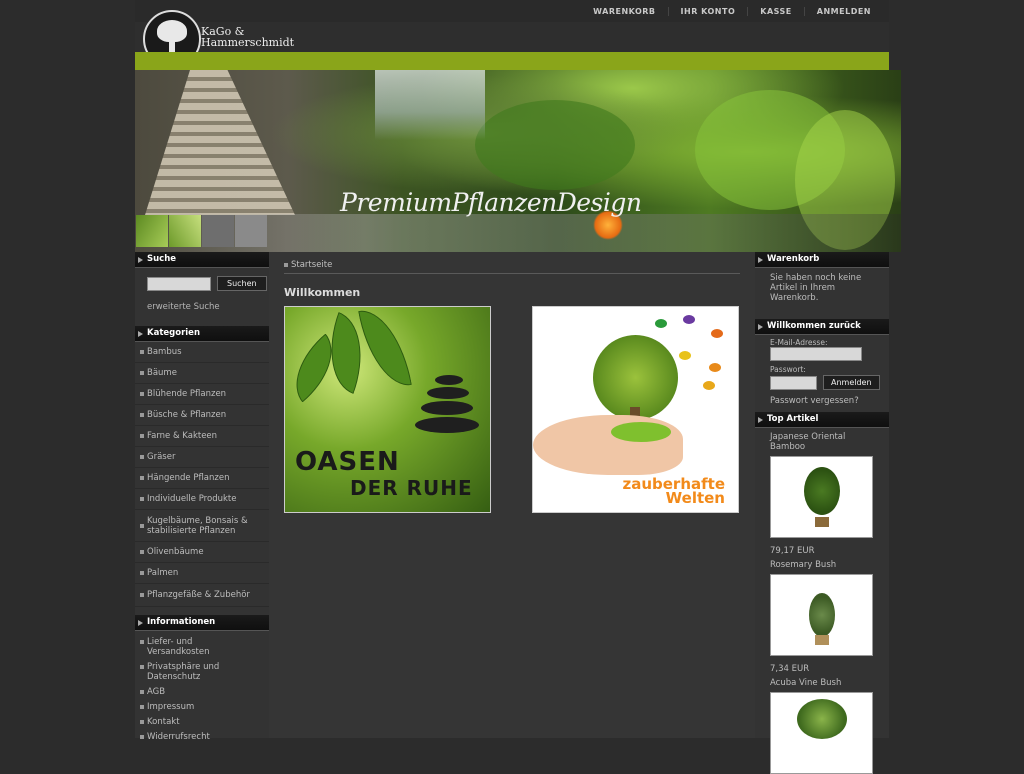 This screenshot has height=774, width=1024. I want to click on category-item-pflanzgefaesse: Pflanzgefäße & Zubehör, so click(202, 595).